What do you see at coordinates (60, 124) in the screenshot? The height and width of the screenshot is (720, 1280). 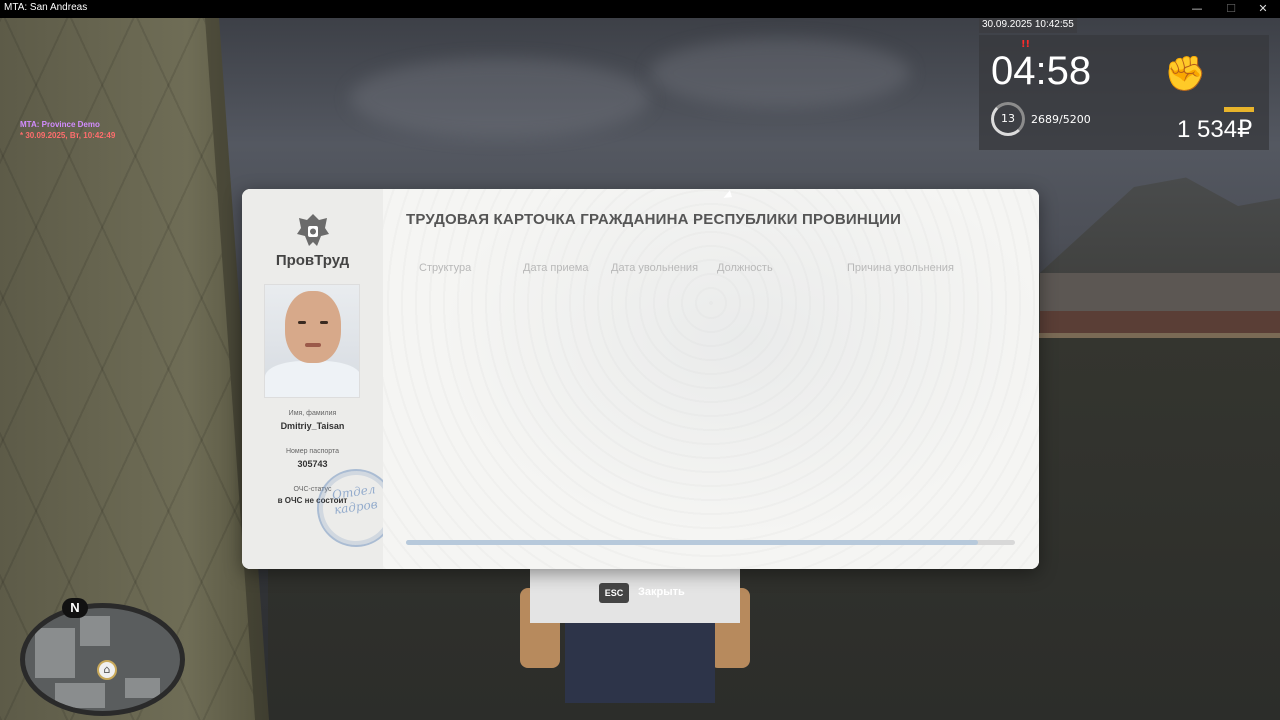 I see `server-label: MTA: Province Demo` at bounding box center [60, 124].